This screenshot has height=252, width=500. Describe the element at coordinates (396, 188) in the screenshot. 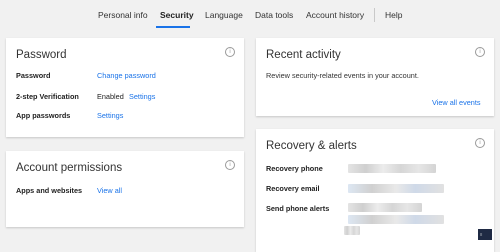

I see `recovery-email-value-redacted` at that location.